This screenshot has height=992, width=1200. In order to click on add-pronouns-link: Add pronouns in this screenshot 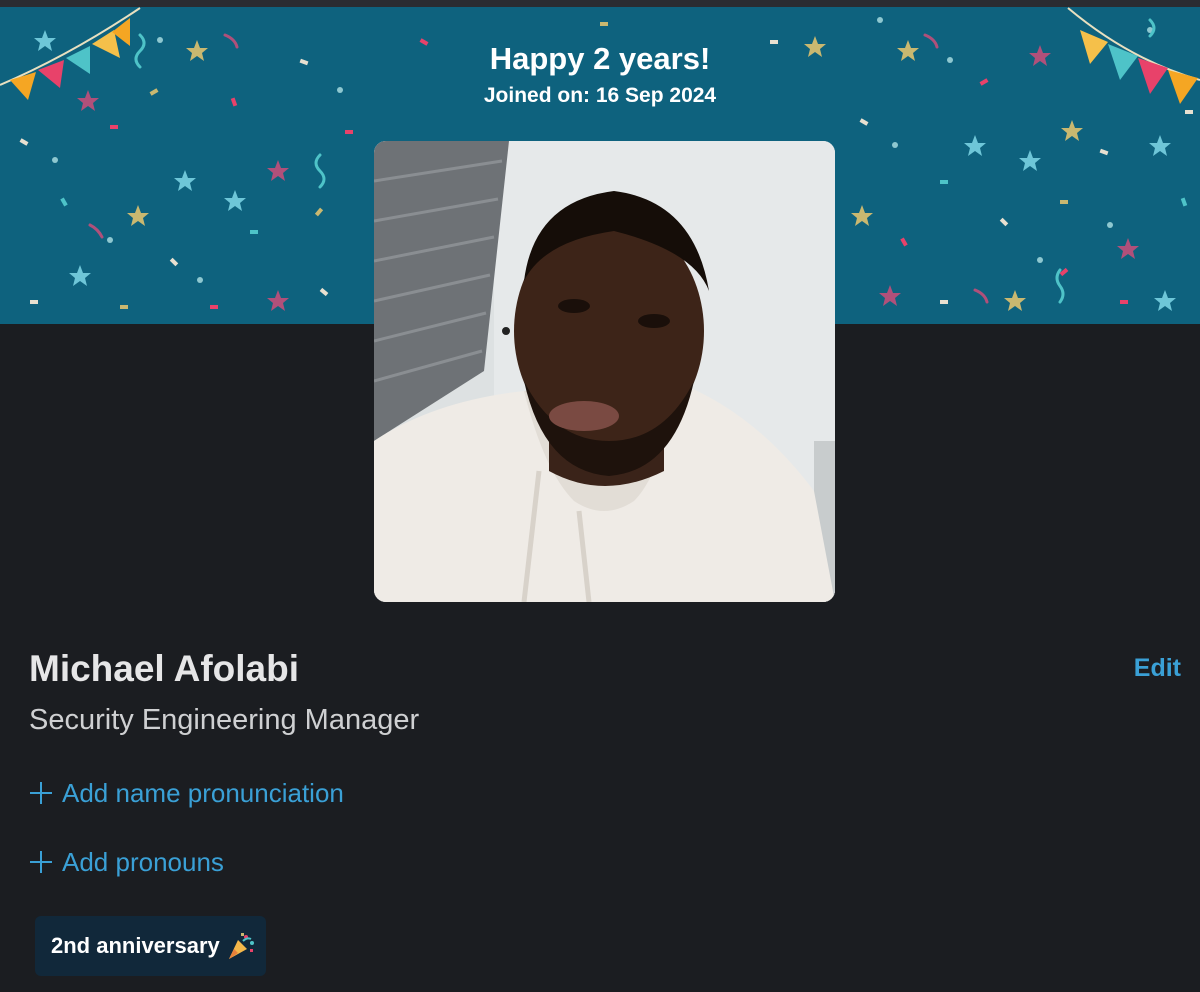, I will do `click(127, 862)`.